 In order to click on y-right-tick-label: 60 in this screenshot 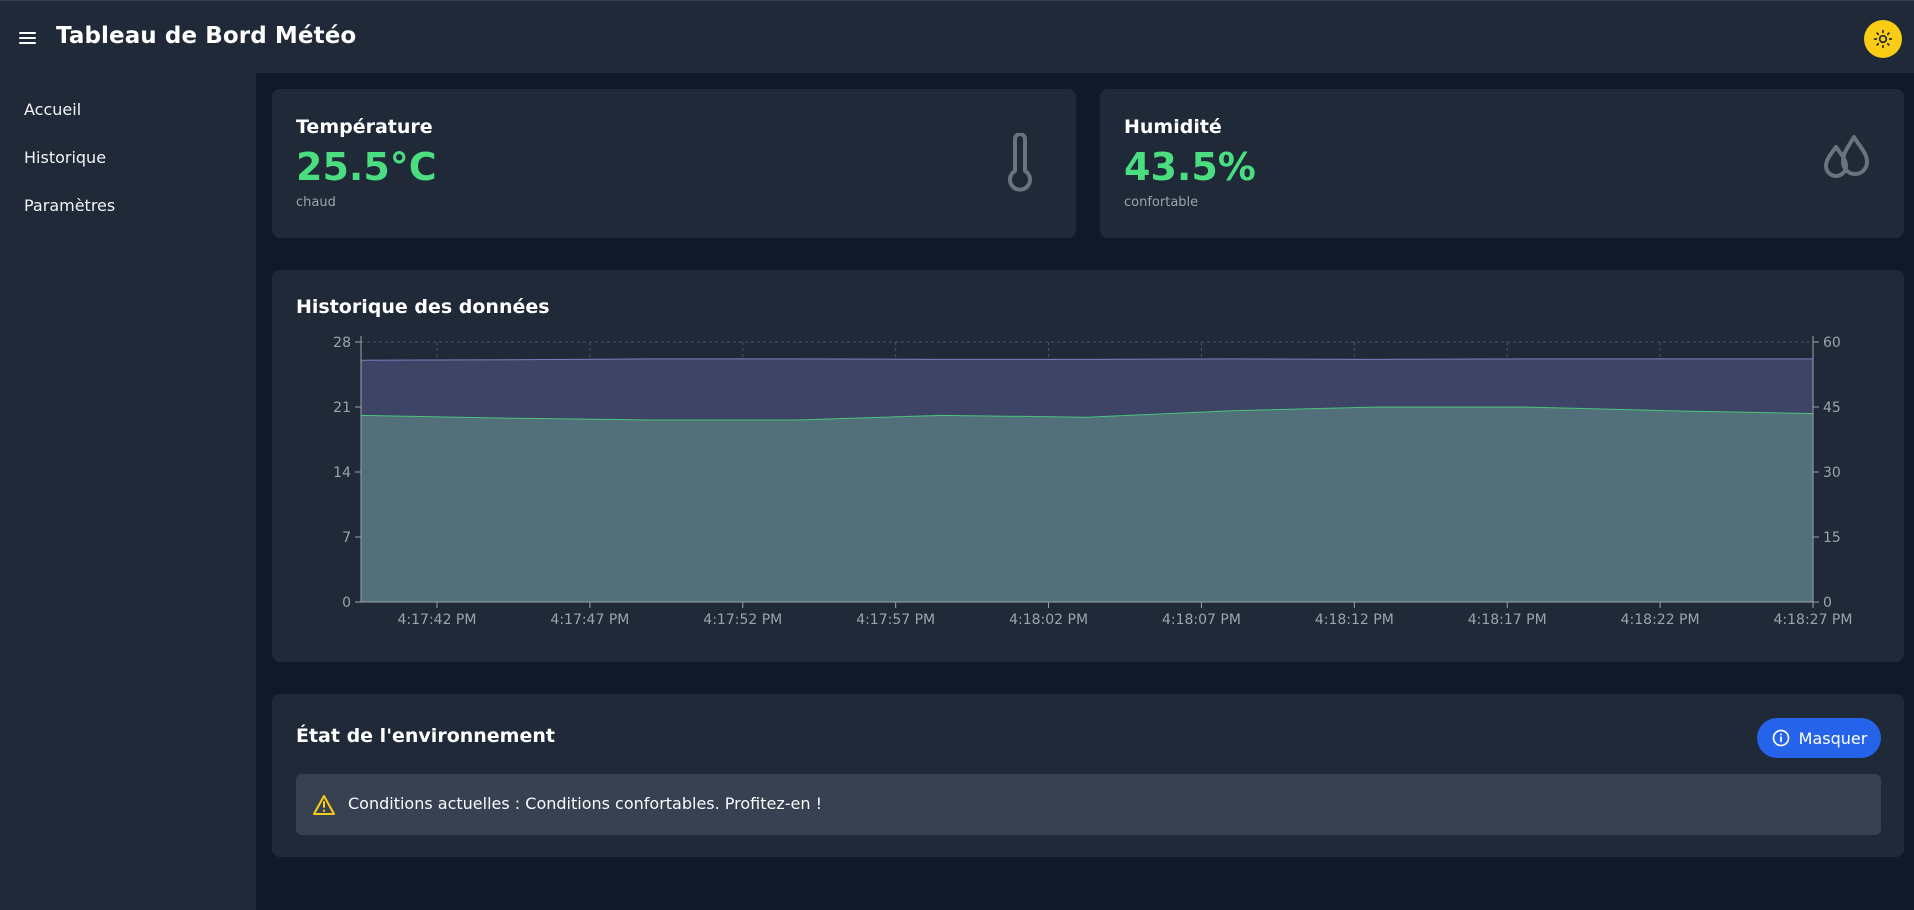, I will do `click(1832, 343)`.